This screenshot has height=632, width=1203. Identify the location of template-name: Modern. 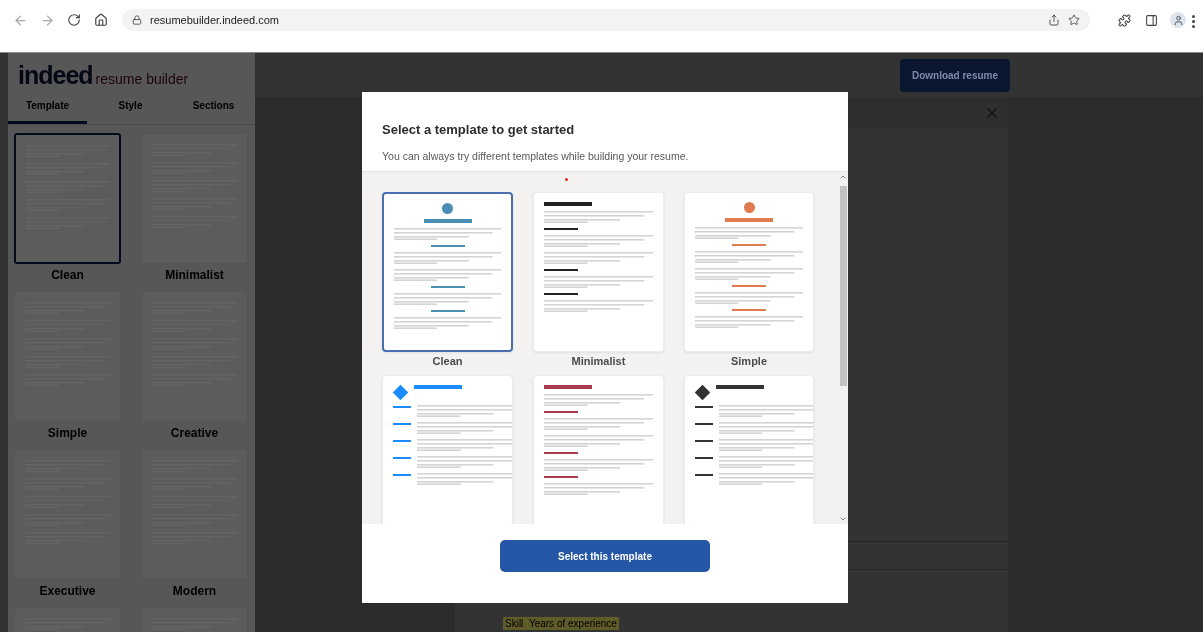
(194, 591).